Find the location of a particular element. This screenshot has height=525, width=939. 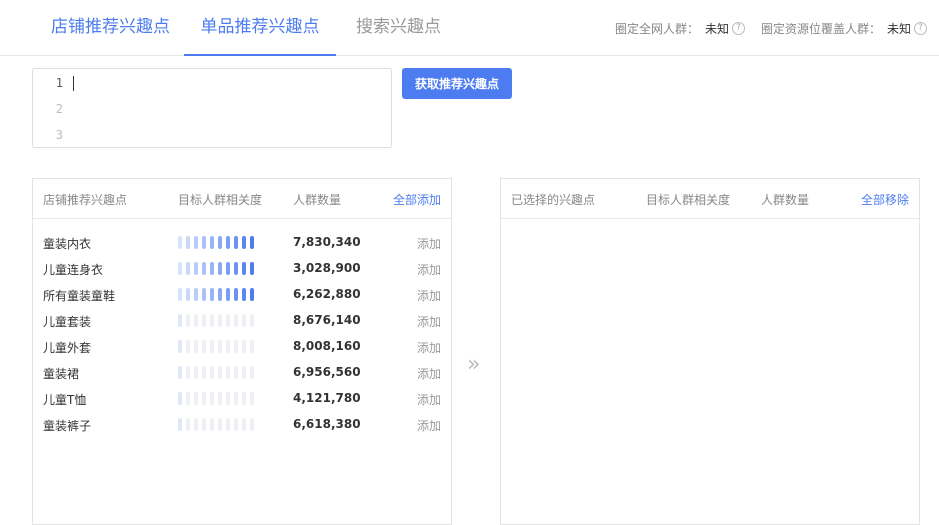

audience-count: 8,008,160 is located at coordinates (327, 346).